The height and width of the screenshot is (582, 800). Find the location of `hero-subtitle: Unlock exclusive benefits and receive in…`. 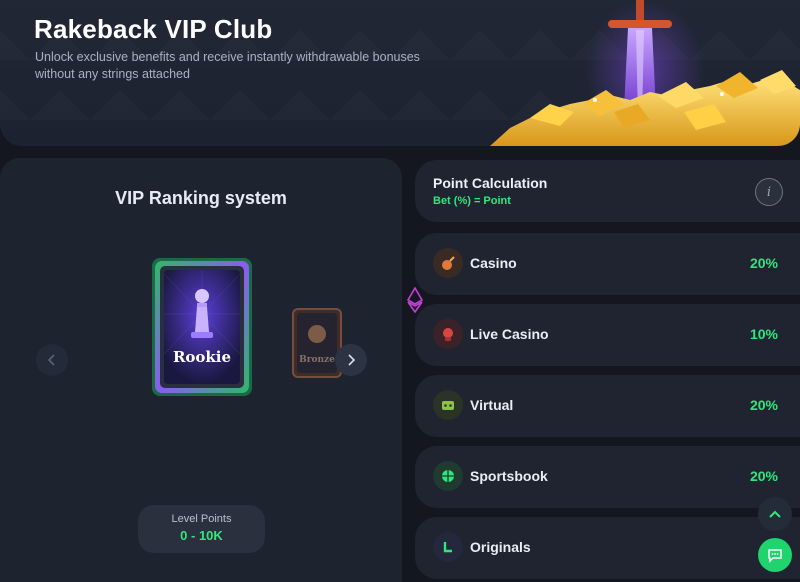

hero-subtitle: Unlock exclusive benefits and receive in… is located at coordinates (227, 65).